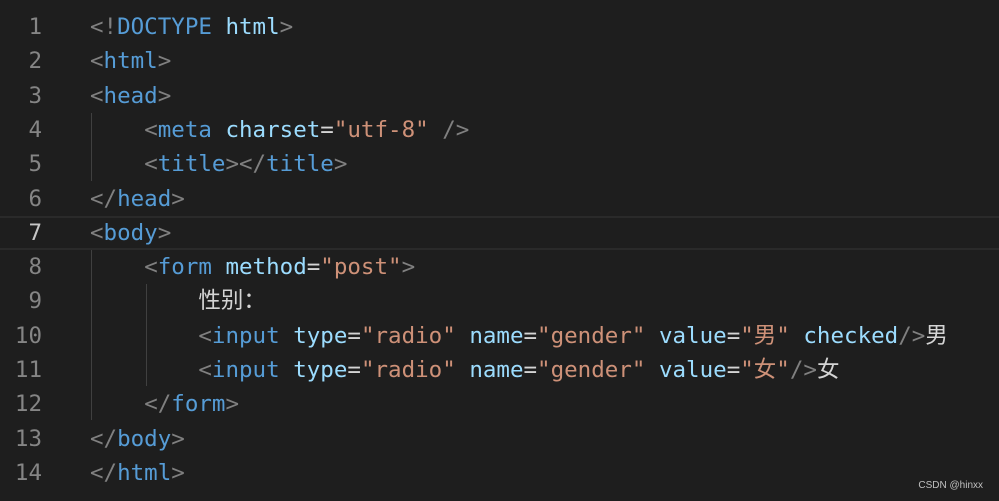  I want to click on token-punc: <!, so click(104, 27).